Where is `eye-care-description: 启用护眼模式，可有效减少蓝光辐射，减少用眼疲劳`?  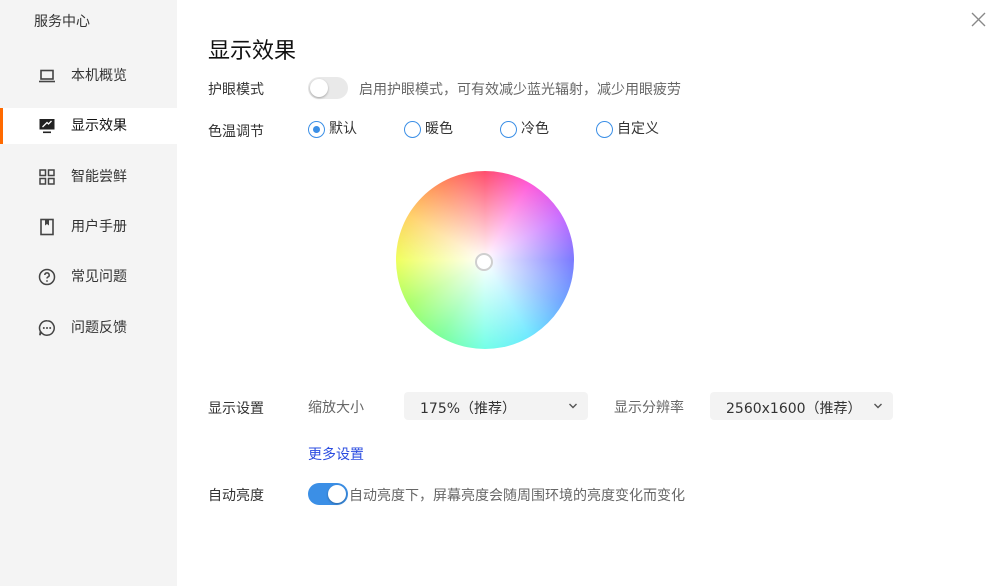
eye-care-description: 启用护眼模式，可有效减少蓝光辐射，减少用眼疲劳 is located at coordinates (520, 90).